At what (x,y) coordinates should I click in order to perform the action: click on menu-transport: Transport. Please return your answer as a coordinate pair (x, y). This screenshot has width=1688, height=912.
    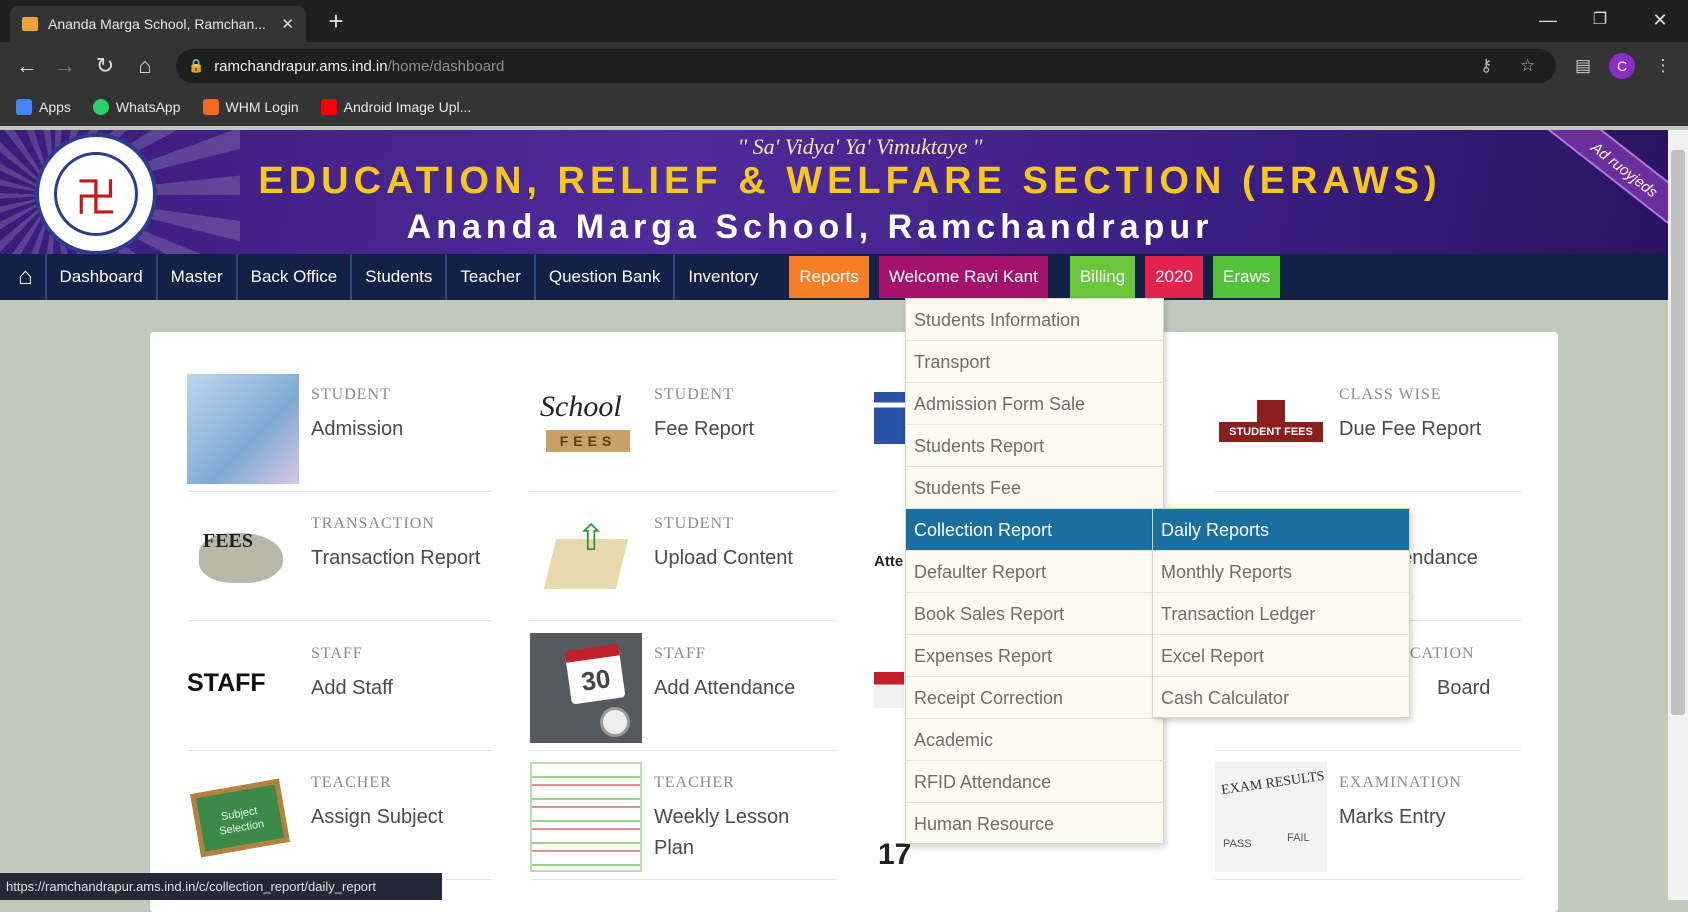
    Looking at the image, I should click on (1035, 362).